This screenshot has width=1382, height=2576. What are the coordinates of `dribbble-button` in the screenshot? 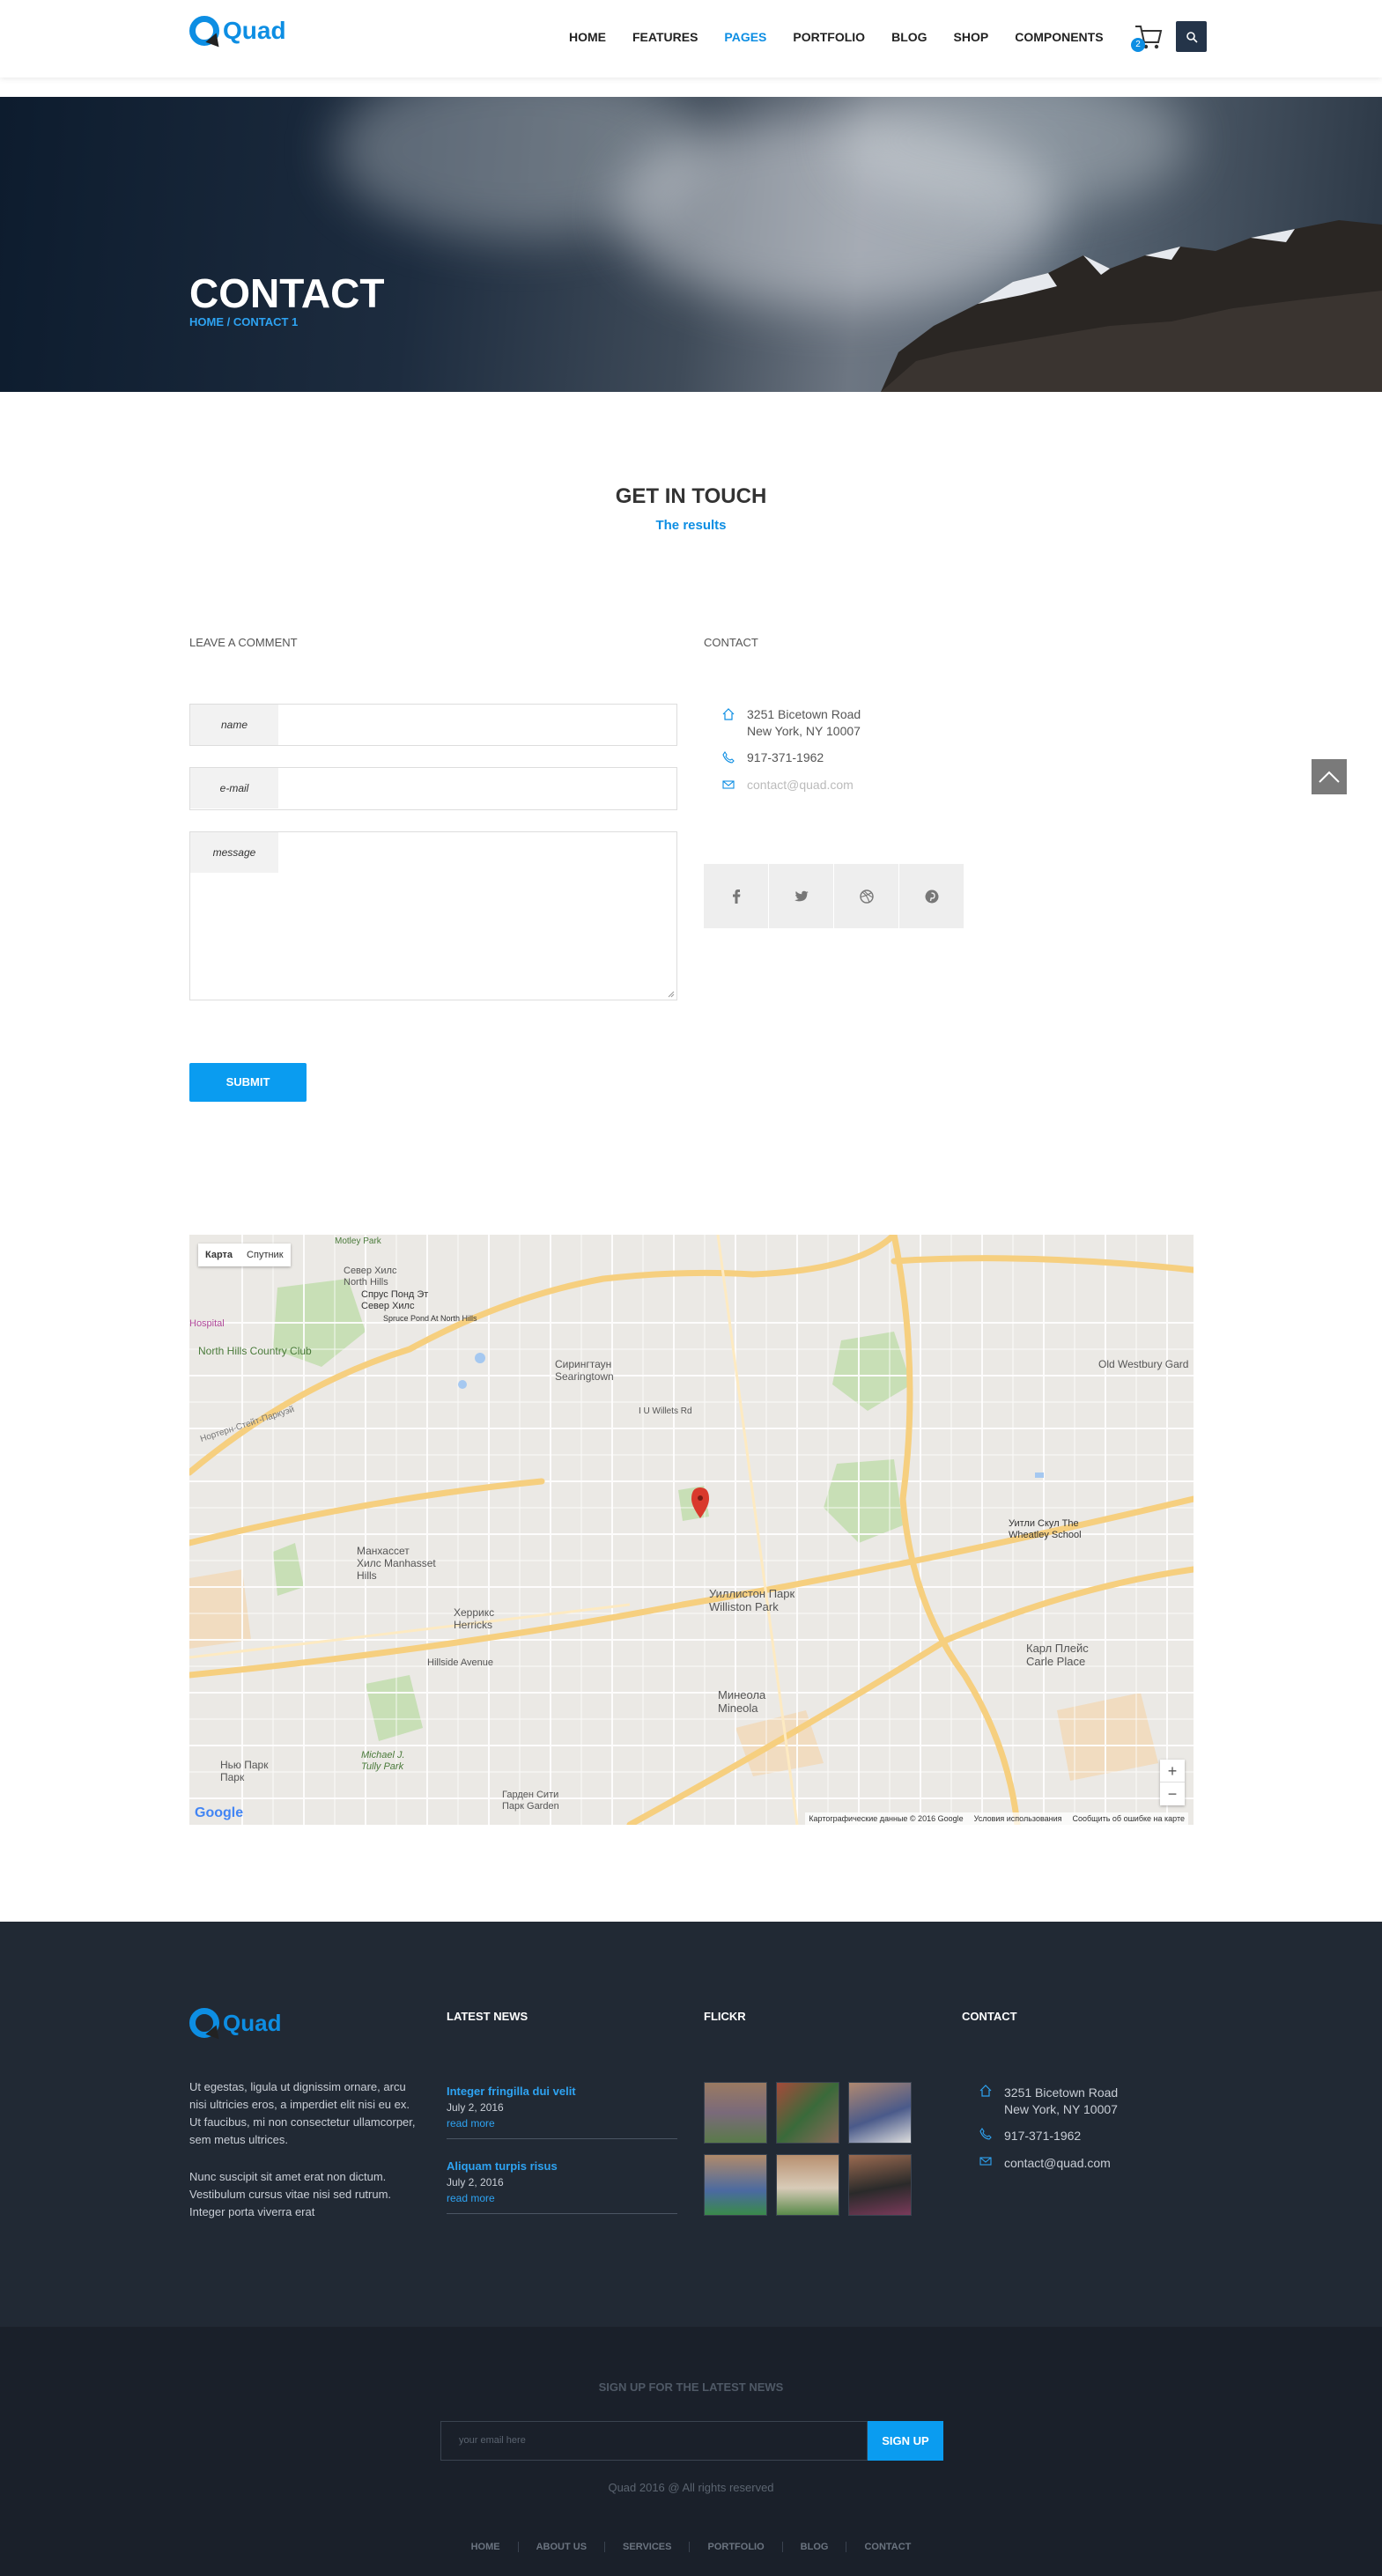 It's located at (866, 896).